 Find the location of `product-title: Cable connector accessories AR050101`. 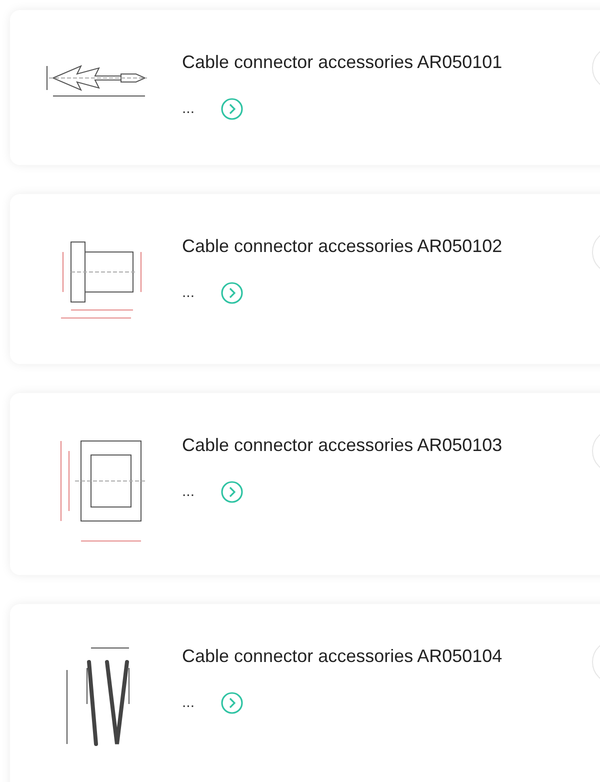

product-title: Cable connector accessories AR050101 is located at coordinates (342, 62).